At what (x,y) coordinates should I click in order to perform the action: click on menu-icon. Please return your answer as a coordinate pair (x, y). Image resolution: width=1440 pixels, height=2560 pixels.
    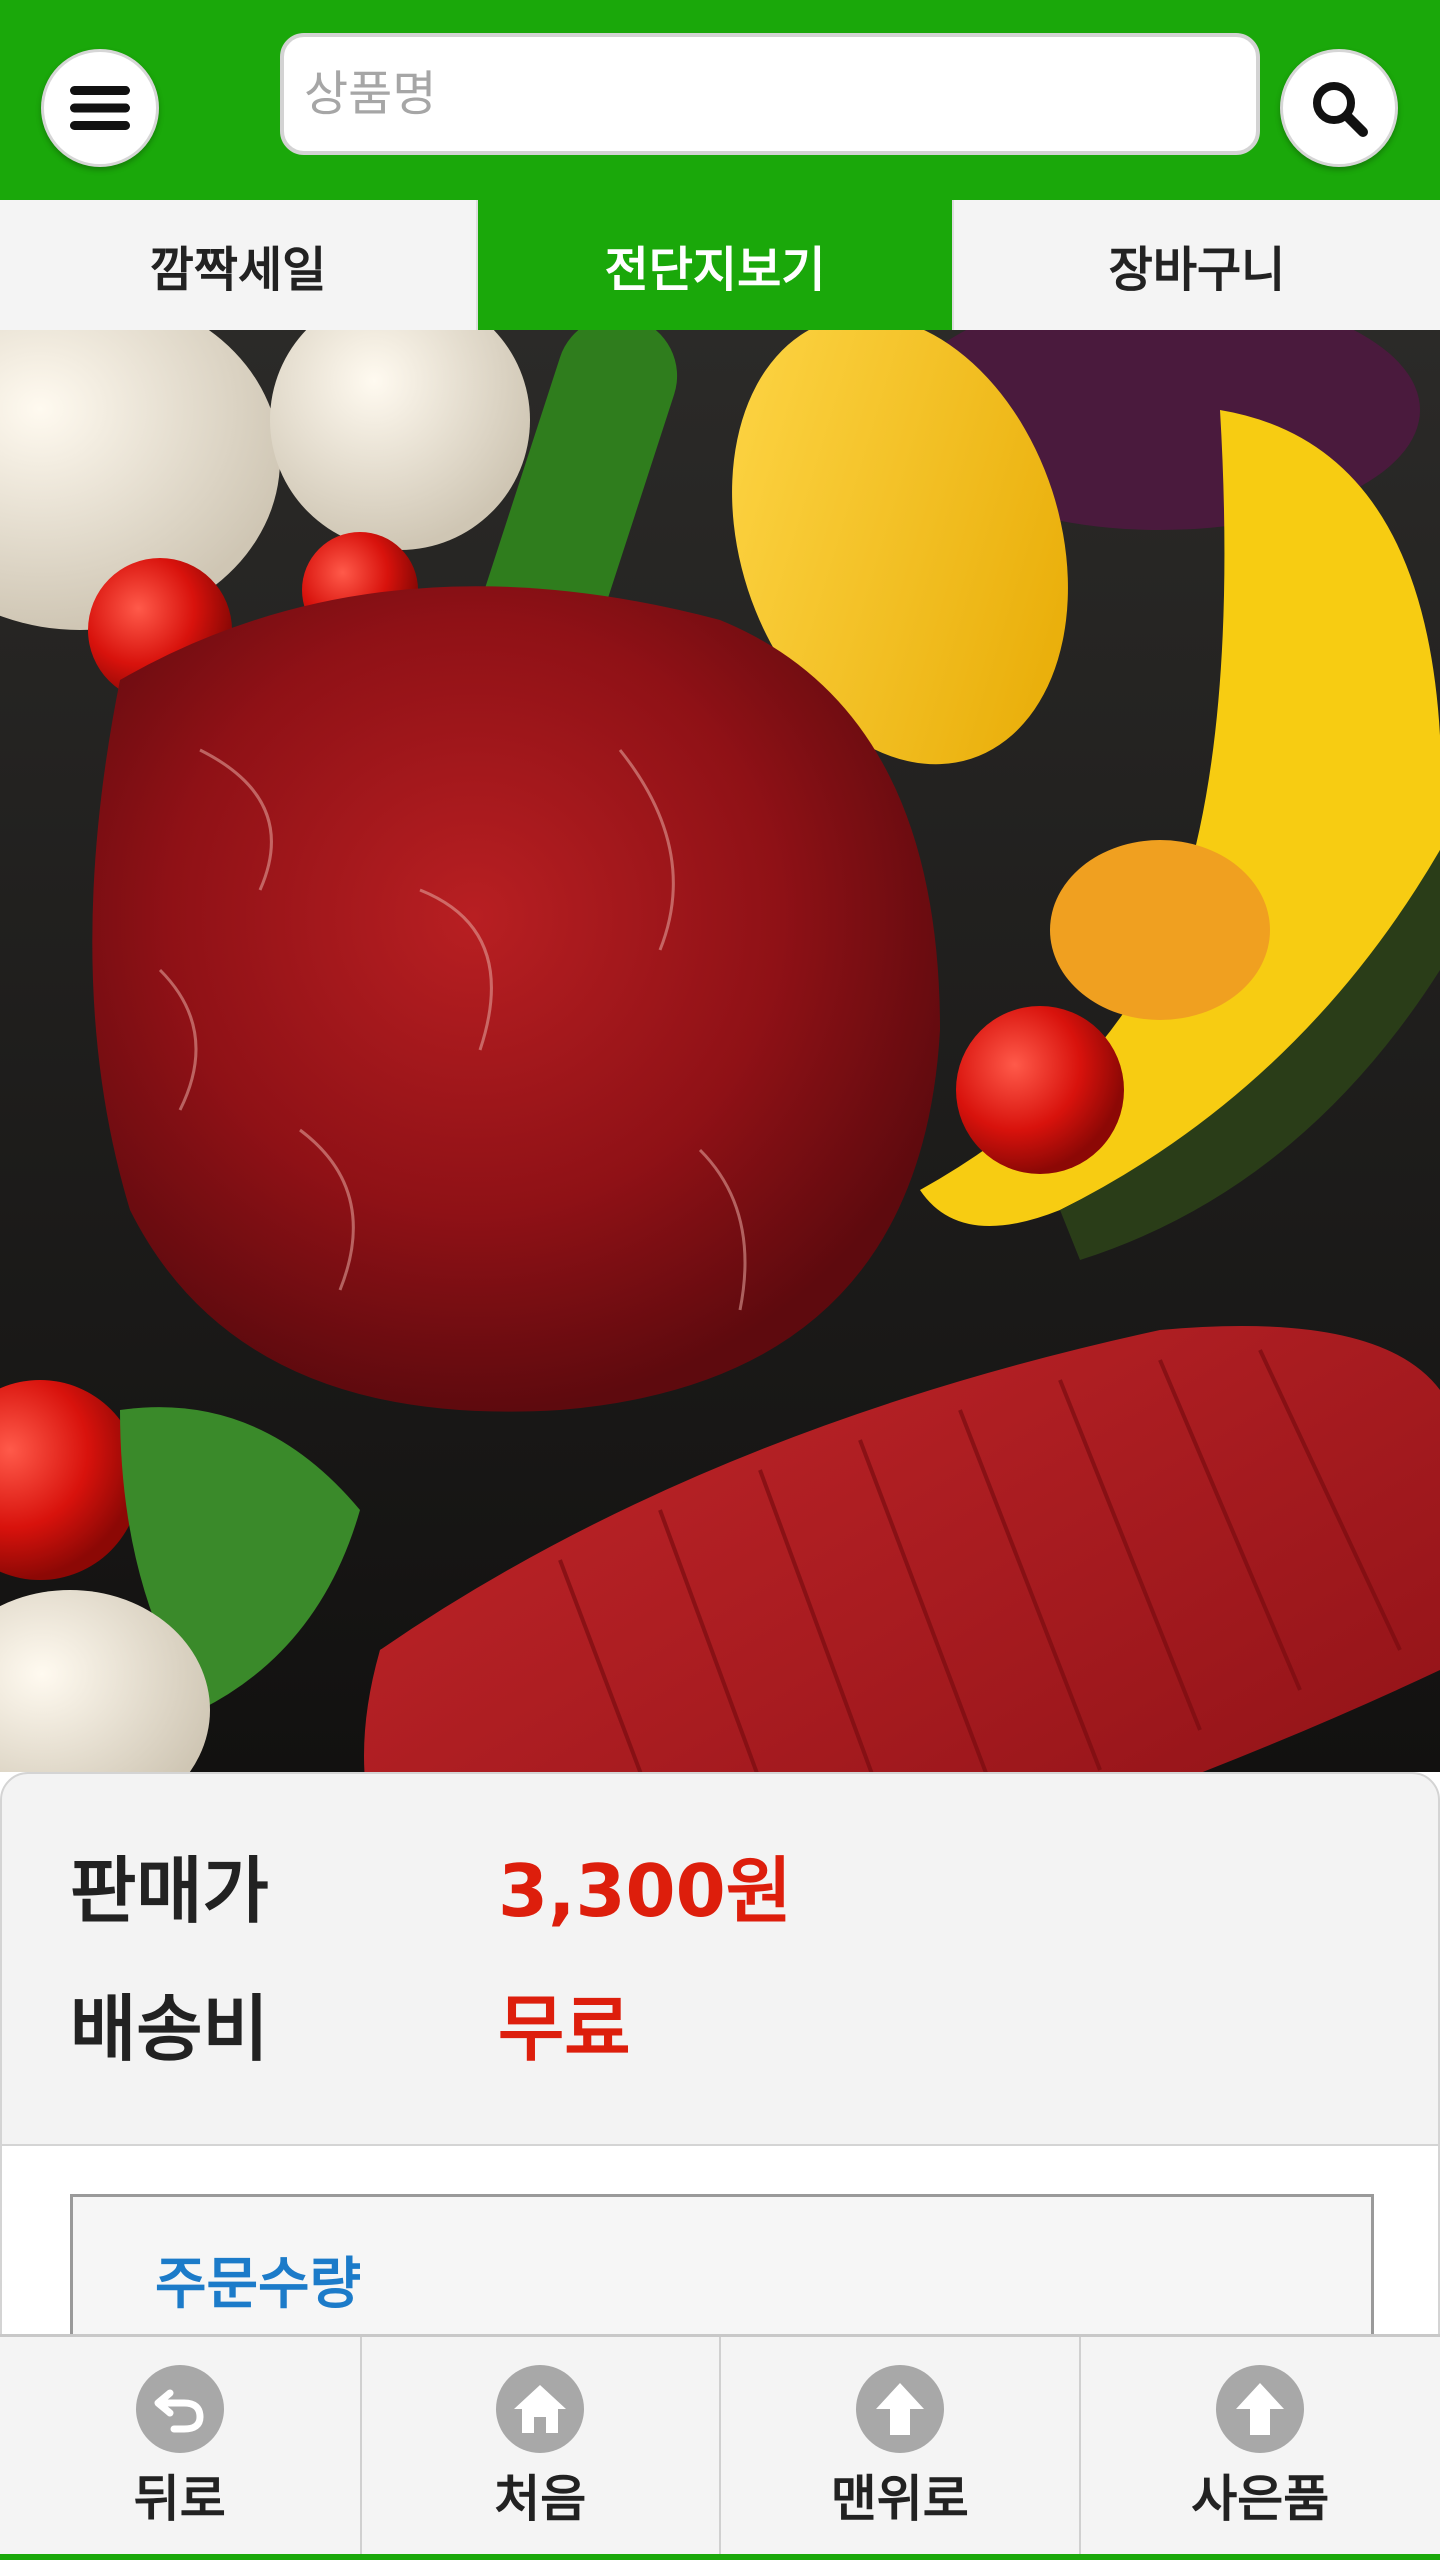
    Looking at the image, I should click on (100, 108).